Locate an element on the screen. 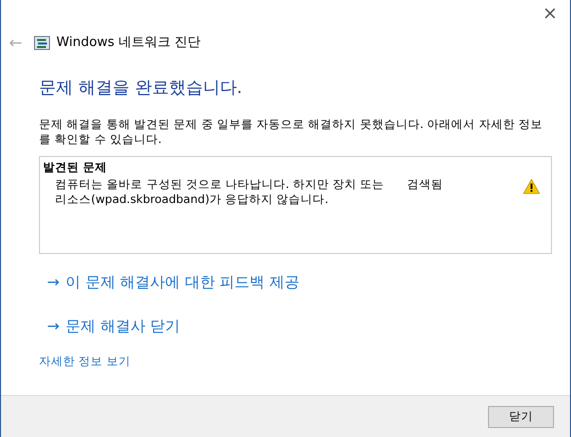 The height and width of the screenshot is (437, 571). problem-status: 검색됨 is located at coordinates (425, 184).